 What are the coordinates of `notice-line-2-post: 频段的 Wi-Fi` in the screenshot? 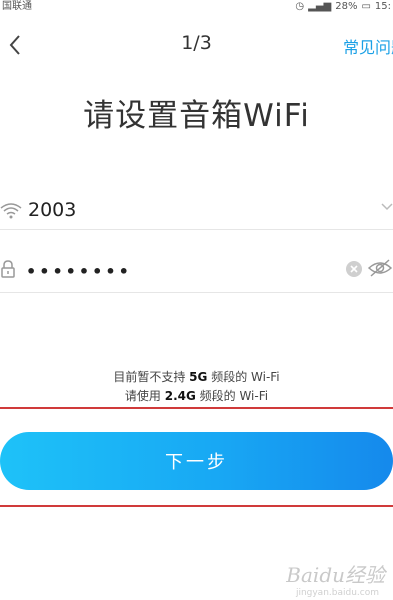 It's located at (232, 396).